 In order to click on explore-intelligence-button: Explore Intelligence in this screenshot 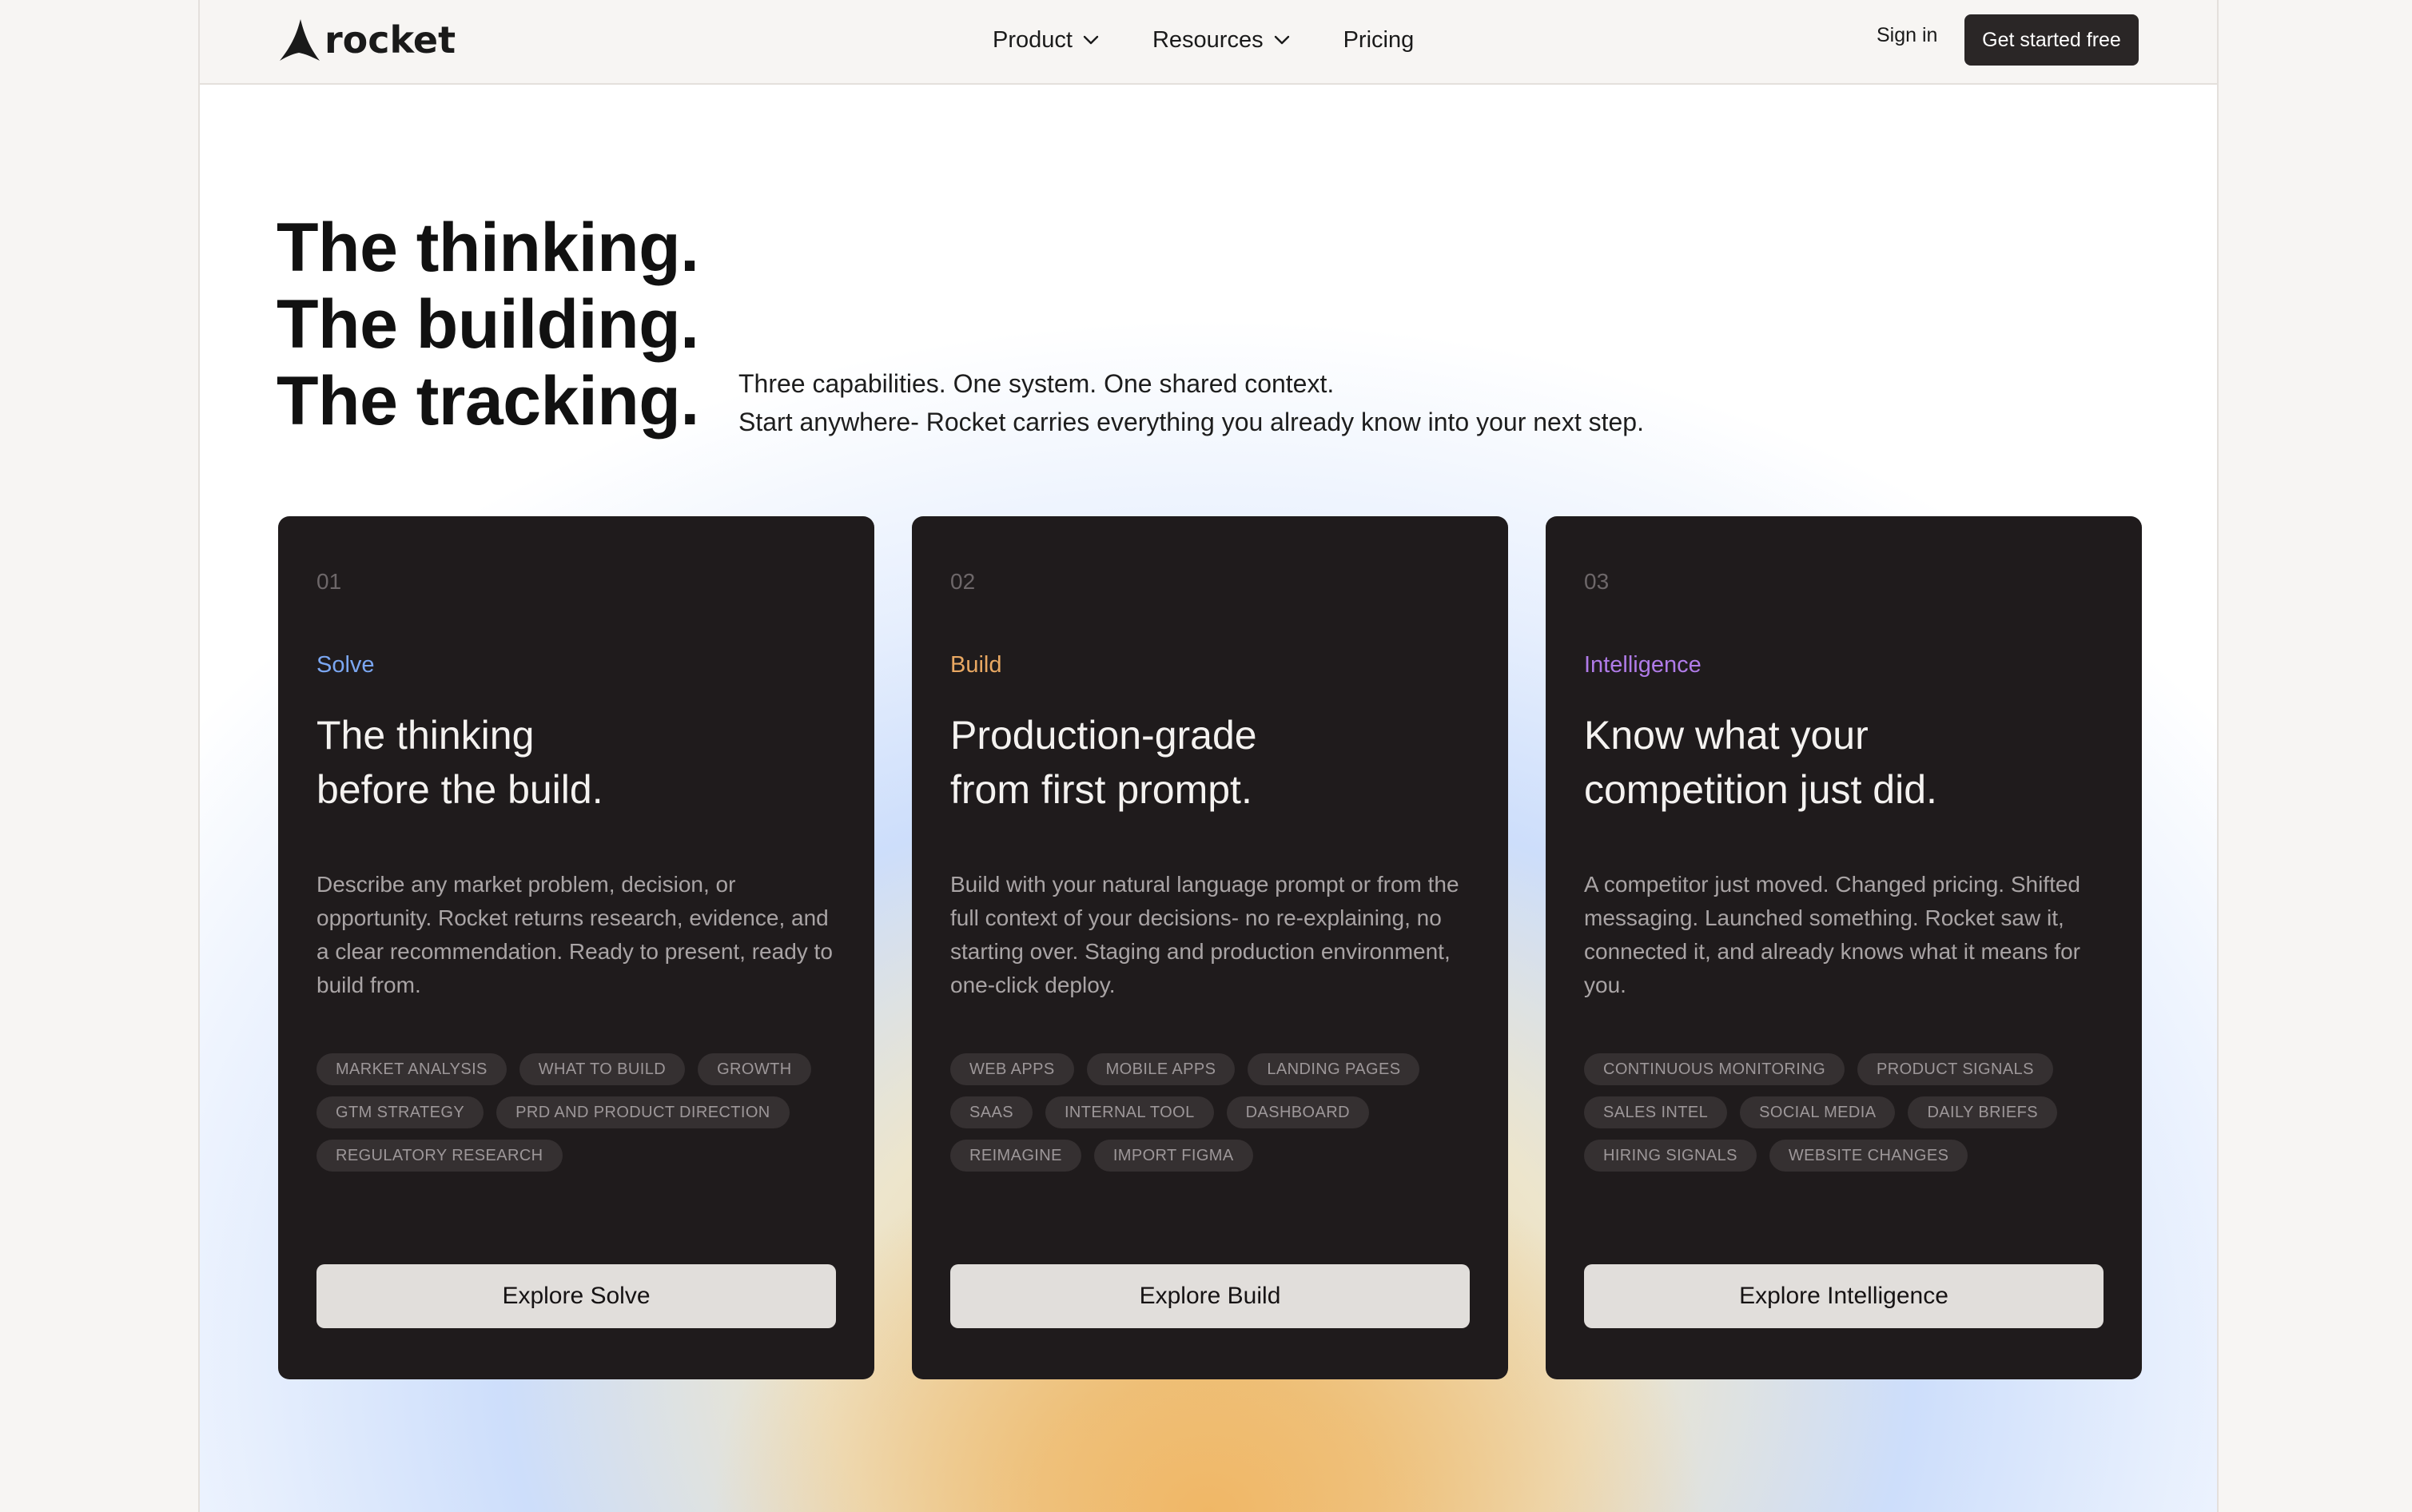, I will do `click(1844, 1296)`.